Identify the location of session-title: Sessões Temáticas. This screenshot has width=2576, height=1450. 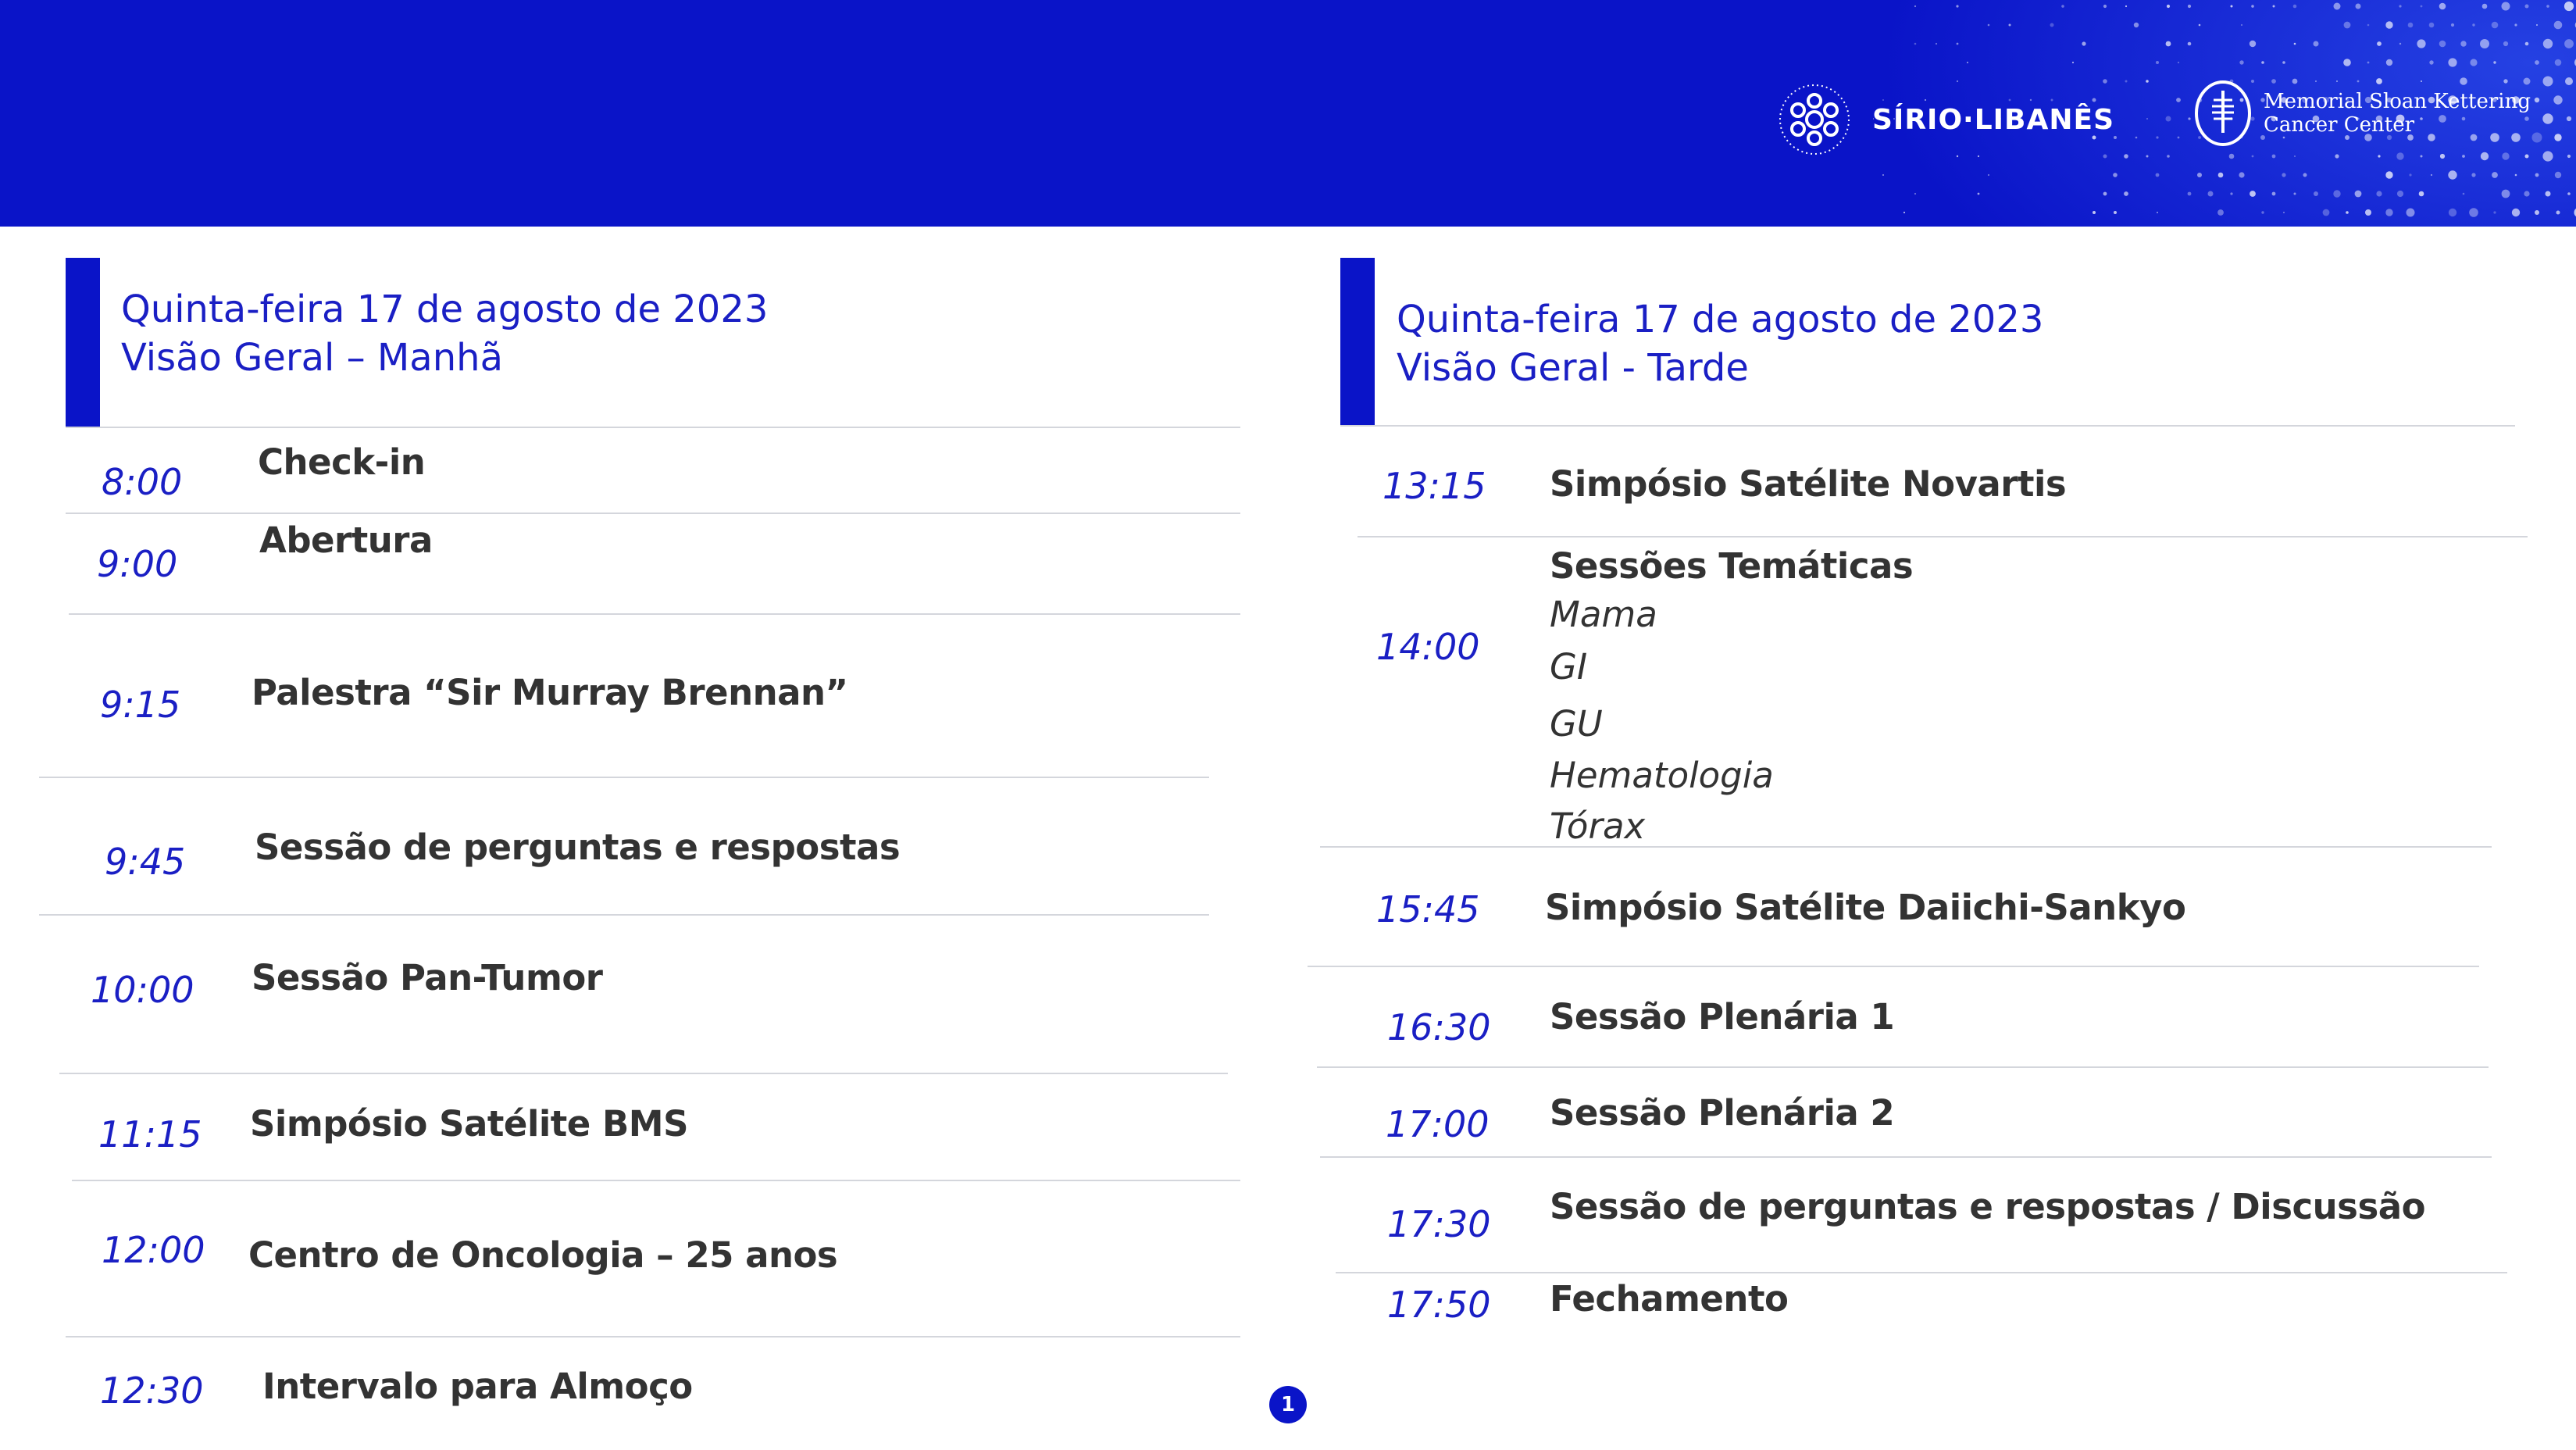
(1732, 566).